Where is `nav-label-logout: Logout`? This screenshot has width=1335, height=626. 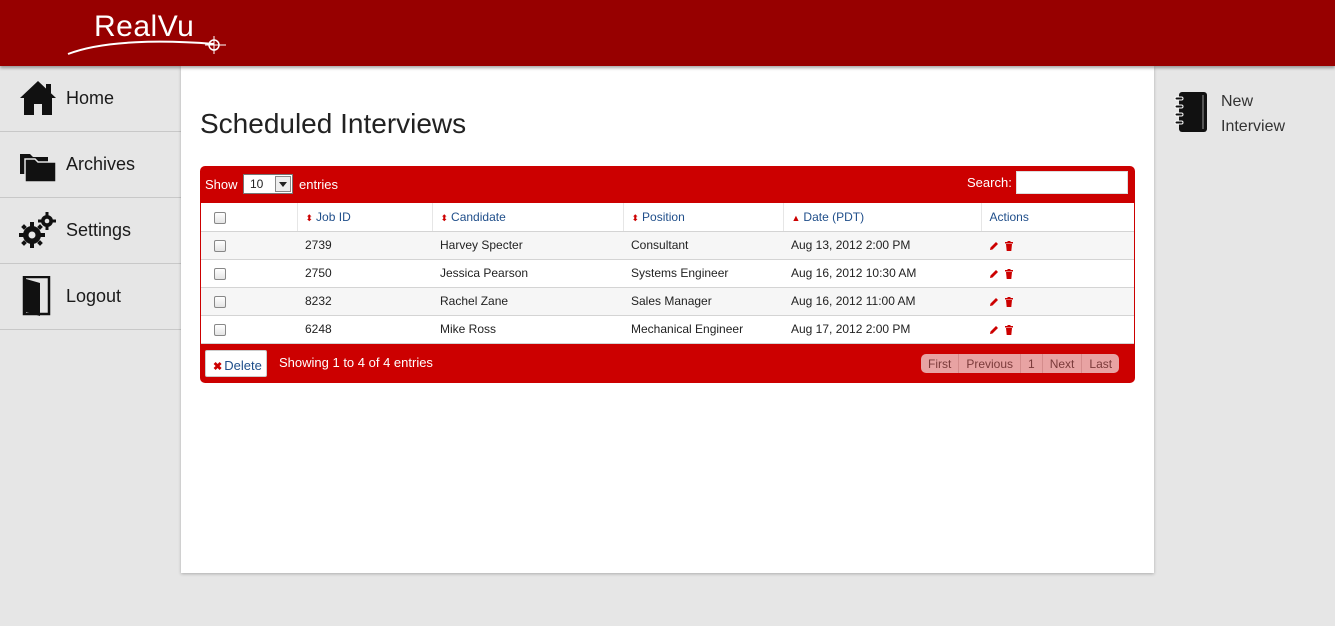
nav-label-logout: Logout is located at coordinates (94, 296).